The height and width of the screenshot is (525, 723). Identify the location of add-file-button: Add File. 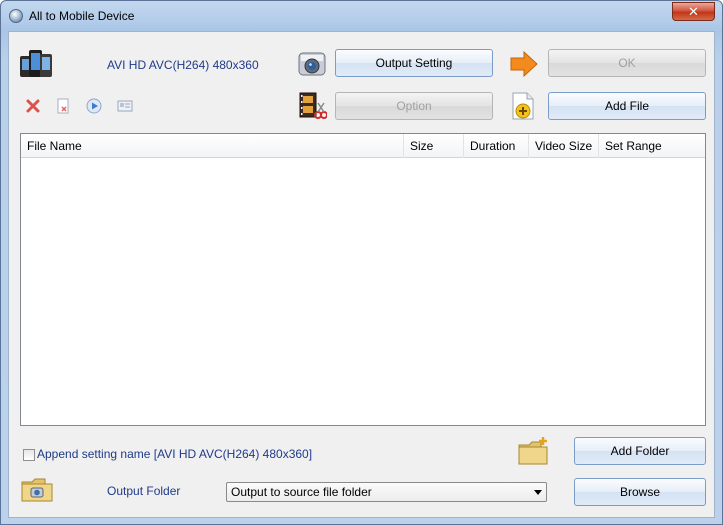
(627, 106).